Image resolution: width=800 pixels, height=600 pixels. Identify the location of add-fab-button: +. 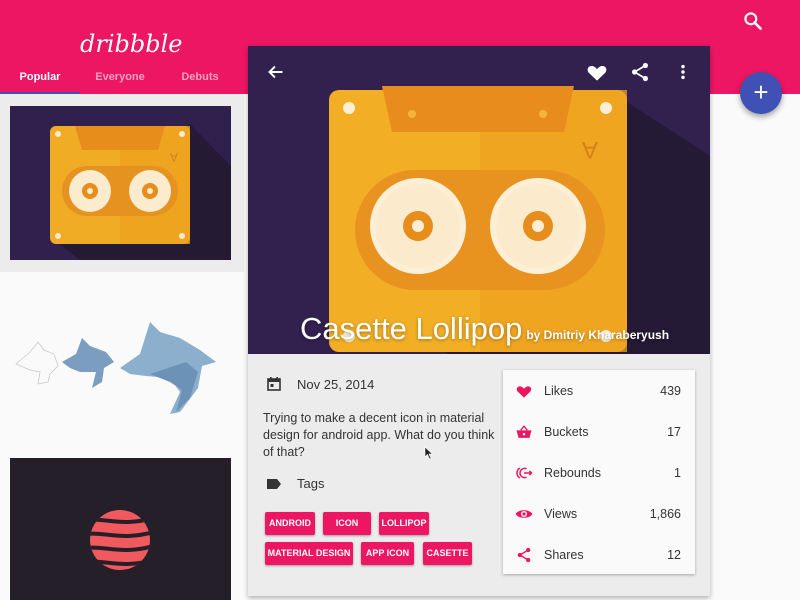
(761, 93).